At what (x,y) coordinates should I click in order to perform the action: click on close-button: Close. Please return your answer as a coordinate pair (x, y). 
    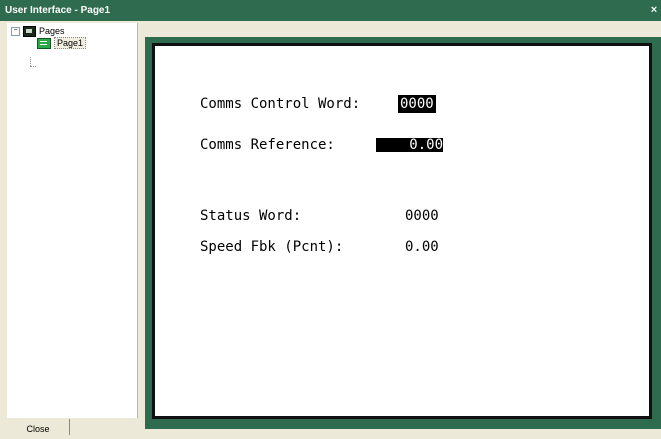
    Looking at the image, I should click on (38, 427).